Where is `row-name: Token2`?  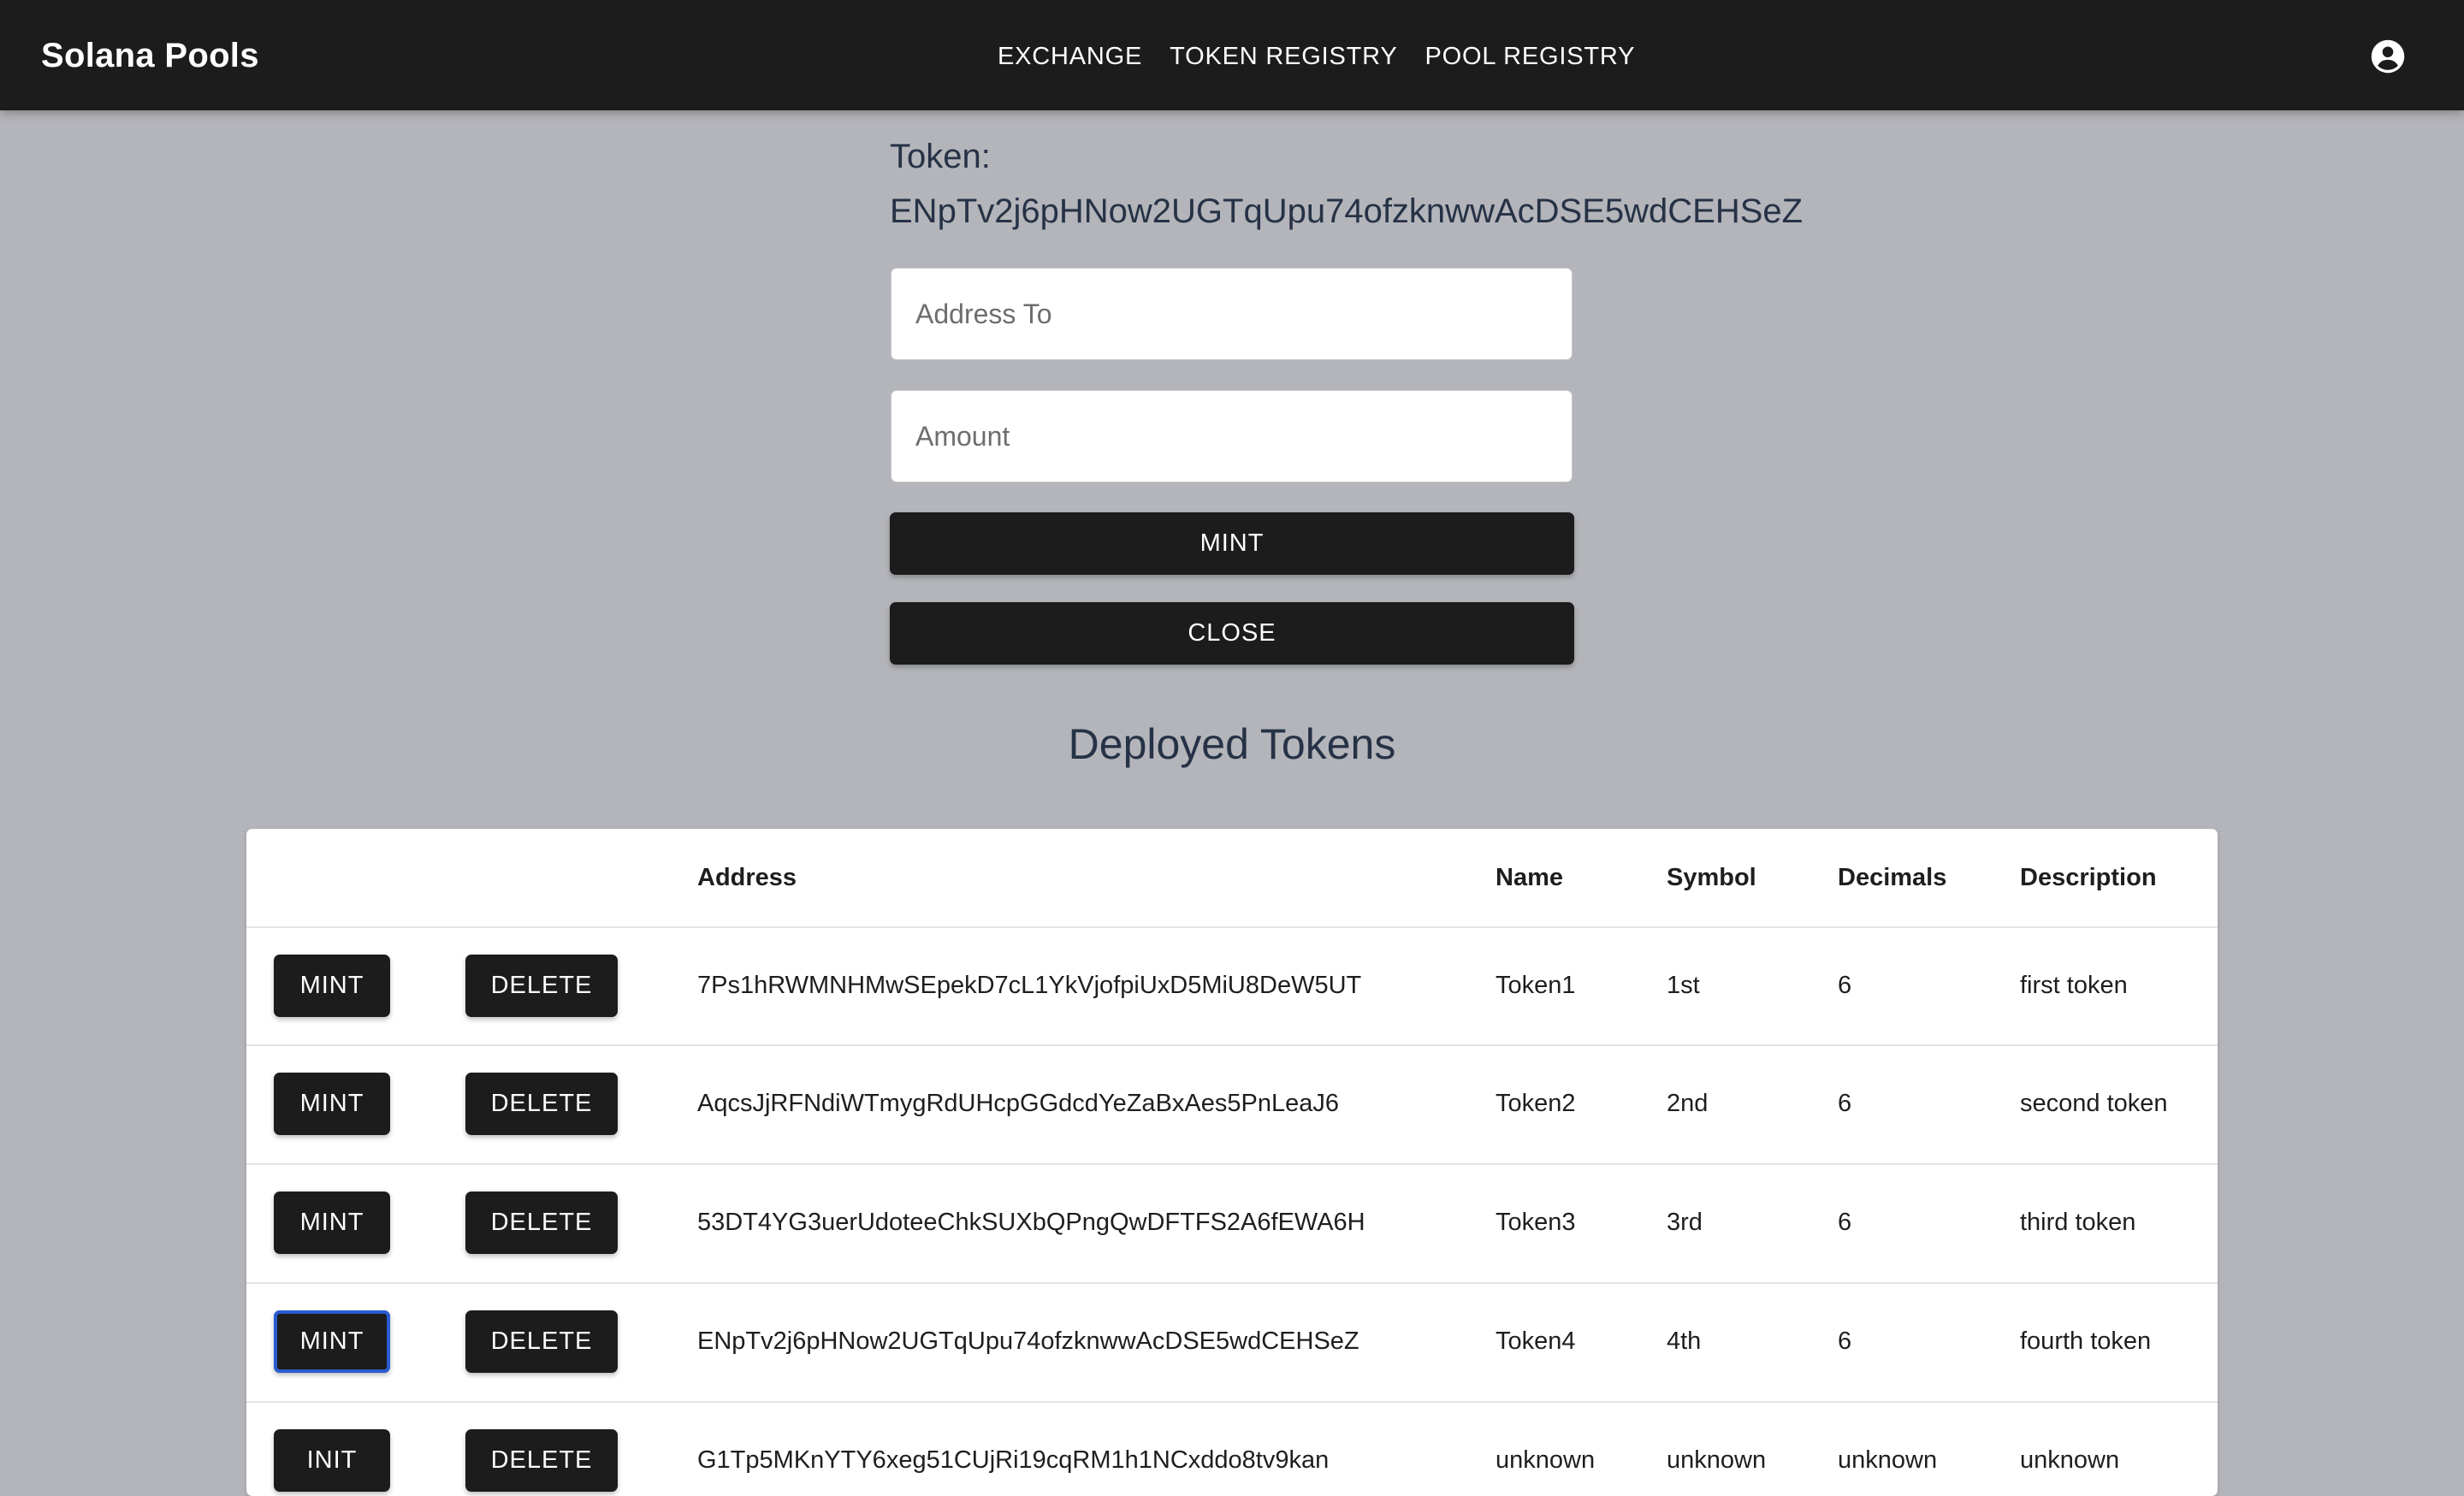
row-name: Token2 is located at coordinates (1536, 1104).